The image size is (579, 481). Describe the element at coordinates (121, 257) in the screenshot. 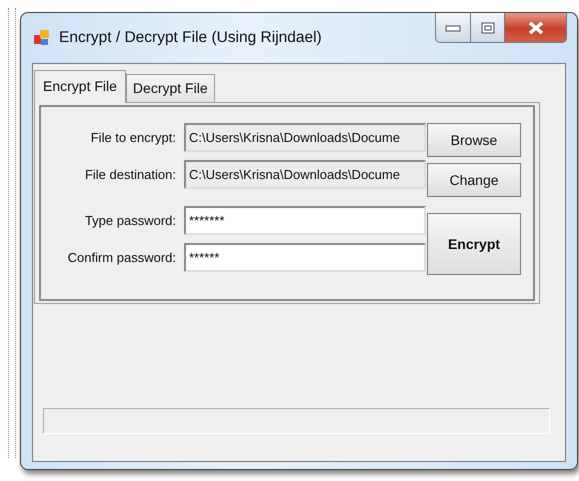

I see `field-label: Confirm password:` at that location.